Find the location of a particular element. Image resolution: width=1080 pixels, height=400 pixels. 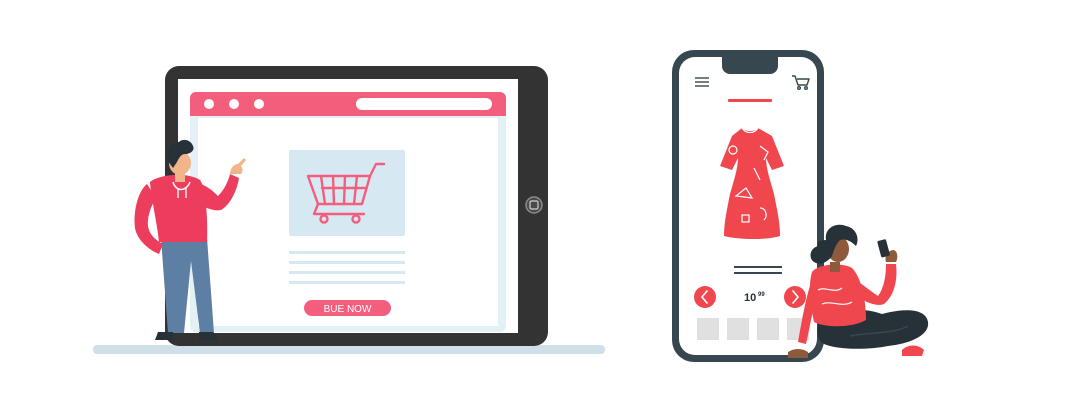

handheld-phone-icon is located at coordinates (883, 248).